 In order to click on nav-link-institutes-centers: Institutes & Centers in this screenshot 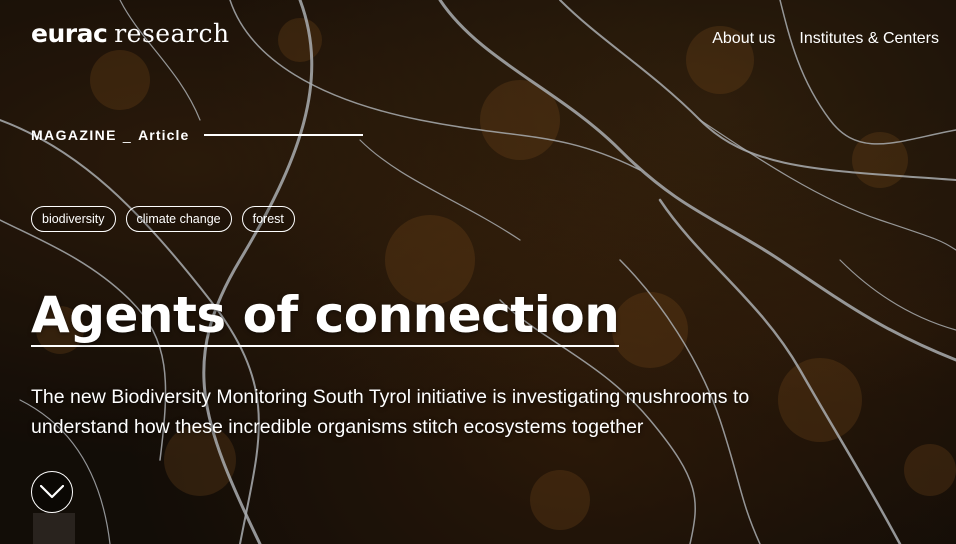, I will do `click(869, 39)`.